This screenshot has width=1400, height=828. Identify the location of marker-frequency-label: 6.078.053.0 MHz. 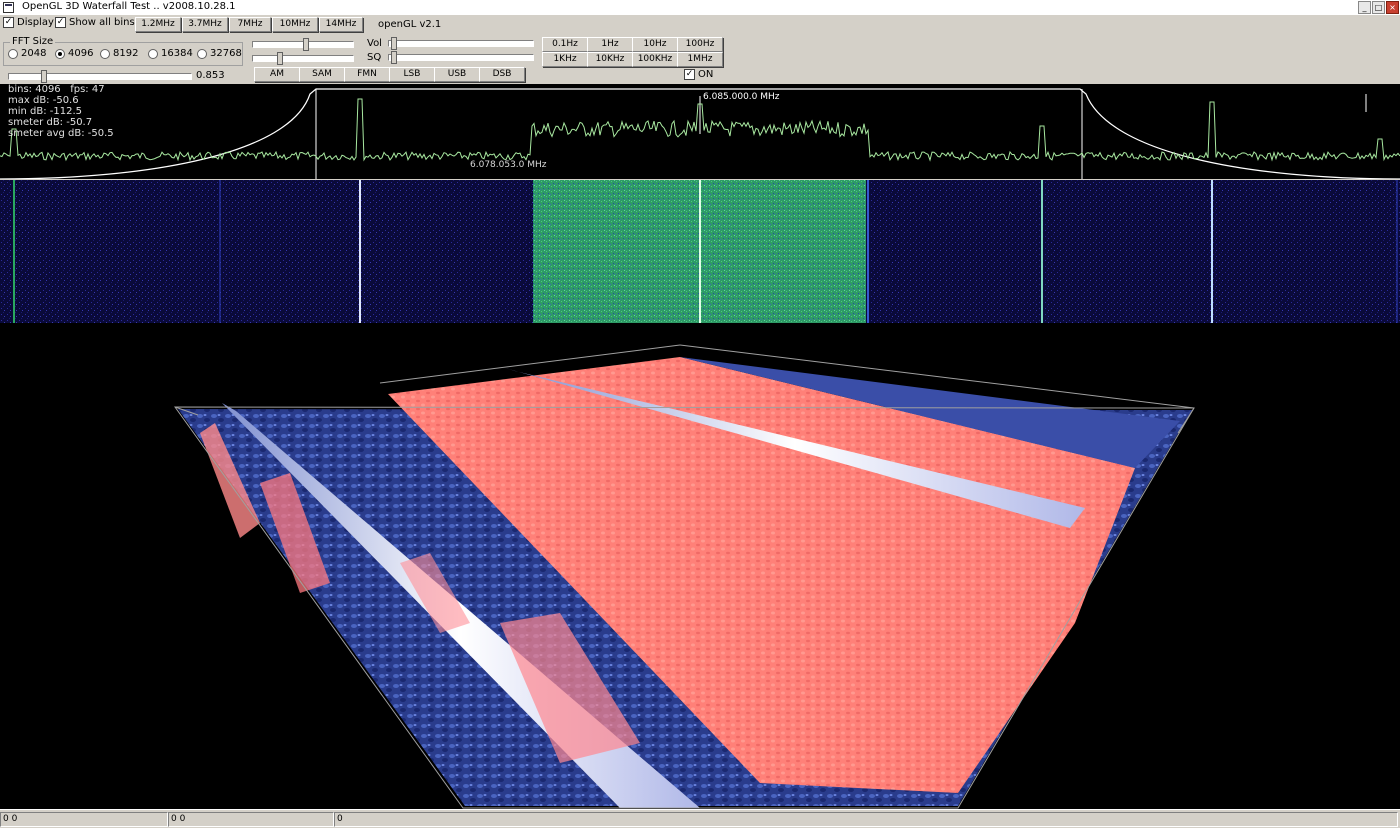
(508, 165).